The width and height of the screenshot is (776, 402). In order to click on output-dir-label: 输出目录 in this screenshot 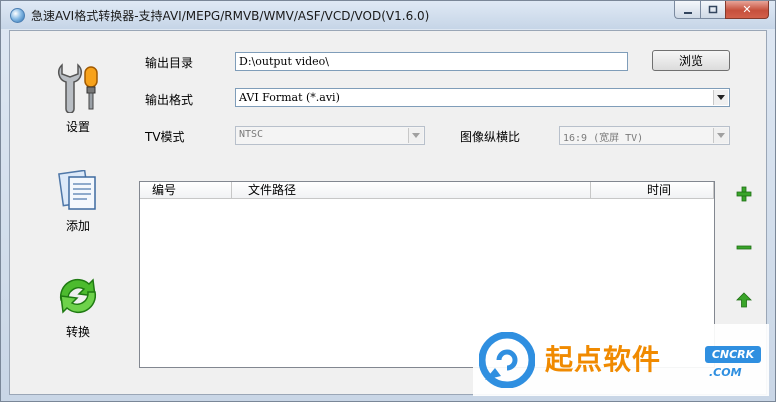, I will do `click(169, 63)`.